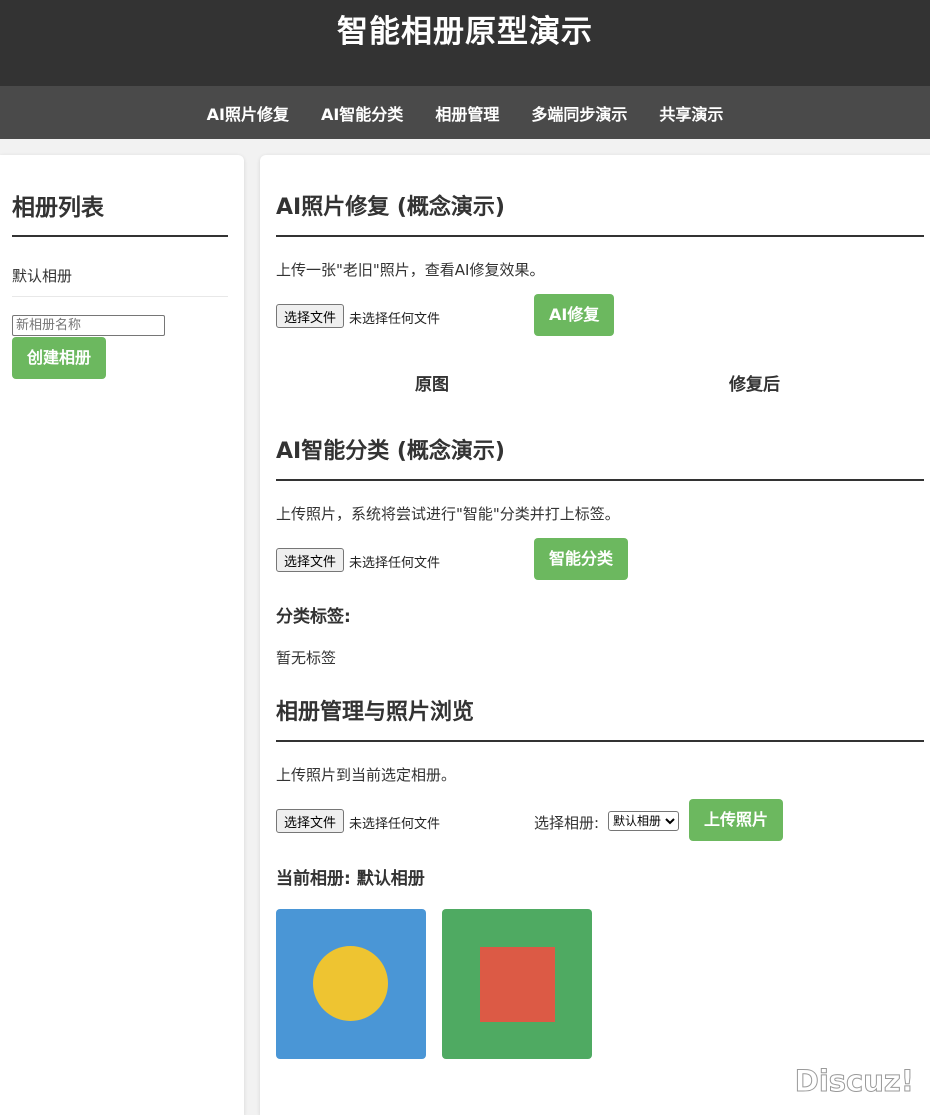 The image size is (930, 1115). Describe the element at coordinates (310, 560) in the screenshot. I see `classify-file-choose-button: 选择文件` at that location.